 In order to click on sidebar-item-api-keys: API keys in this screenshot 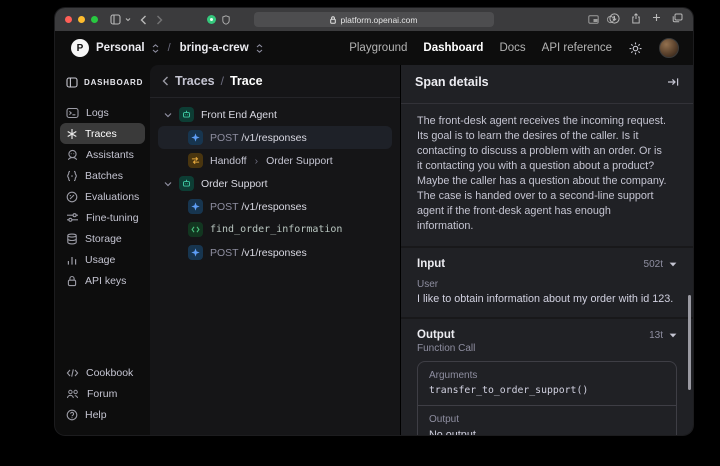, I will do `click(102, 280)`.